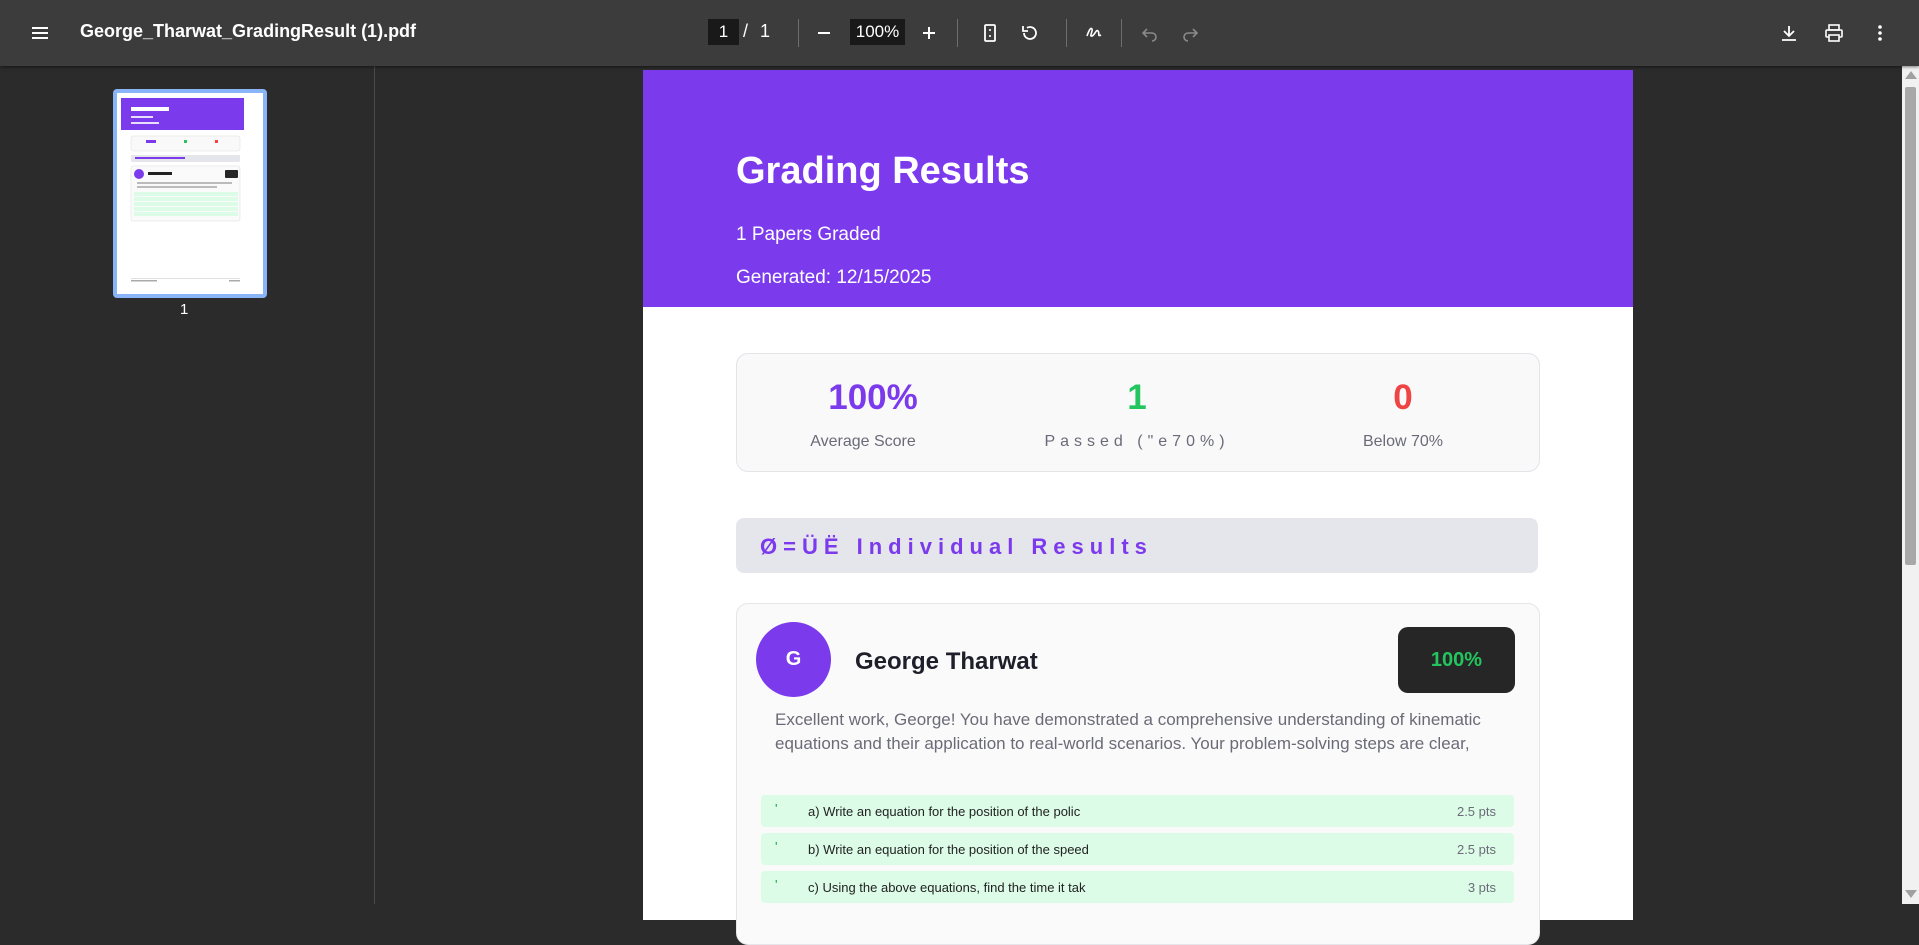 Image resolution: width=1919 pixels, height=945 pixels. What do you see at coordinates (1911, 894) in the screenshot?
I see `scroll-down-icon` at bounding box center [1911, 894].